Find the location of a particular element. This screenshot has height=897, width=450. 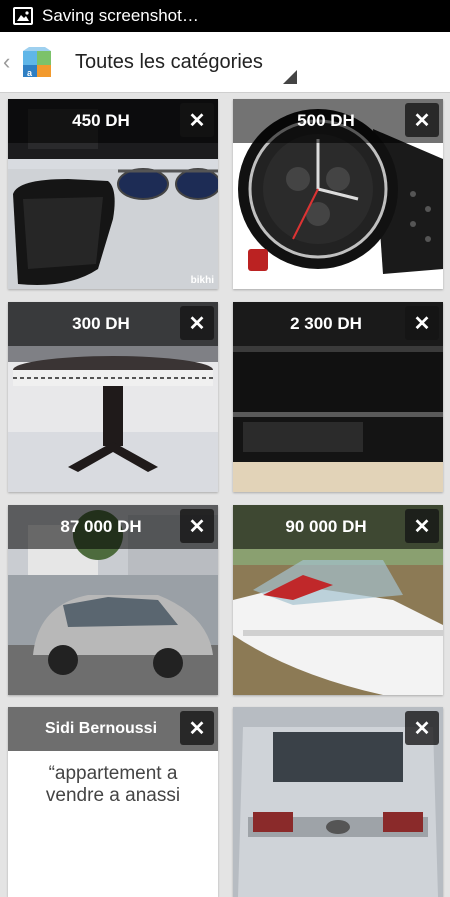

image-icon is located at coordinates (23, 16).